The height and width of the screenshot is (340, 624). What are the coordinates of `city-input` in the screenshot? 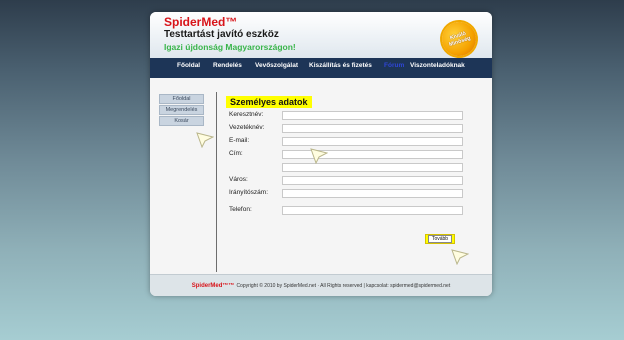 It's located at (372, 180).